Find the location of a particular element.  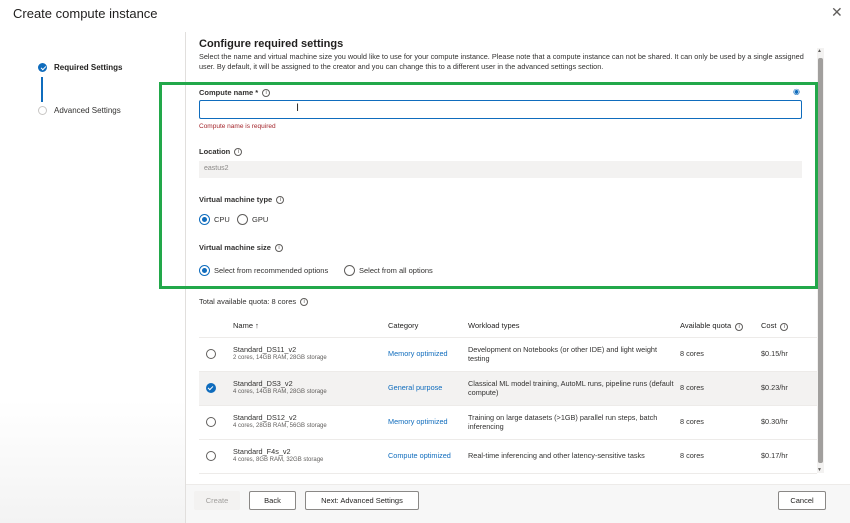

vm-cost: $0.15/hr is located at coordinates (789, 354).